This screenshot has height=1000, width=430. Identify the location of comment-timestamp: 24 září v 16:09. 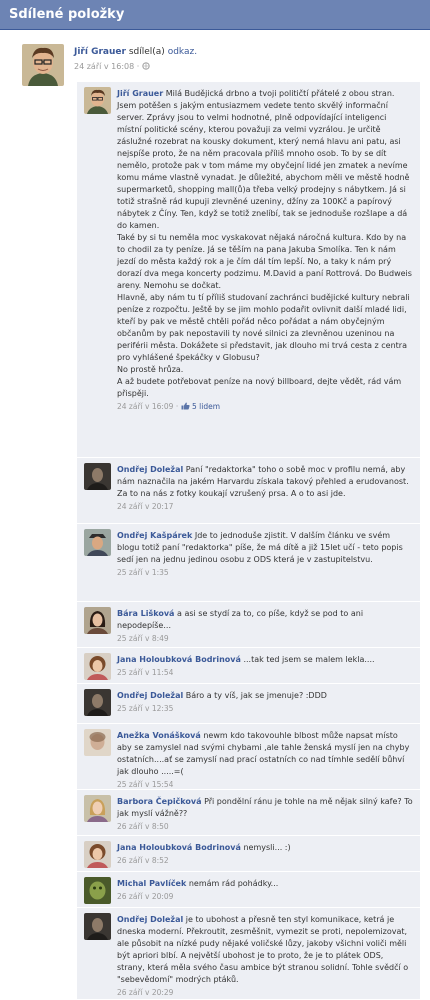
(145, 406).